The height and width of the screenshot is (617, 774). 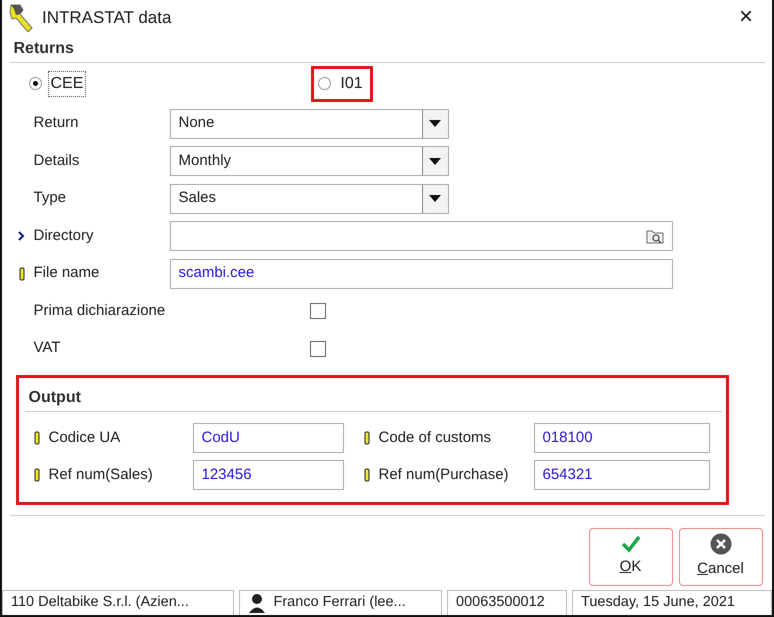 What do you see at coordinates (746, 17) in the screenshot?
I see `close-button: ×` at bounding box center [746, 17].